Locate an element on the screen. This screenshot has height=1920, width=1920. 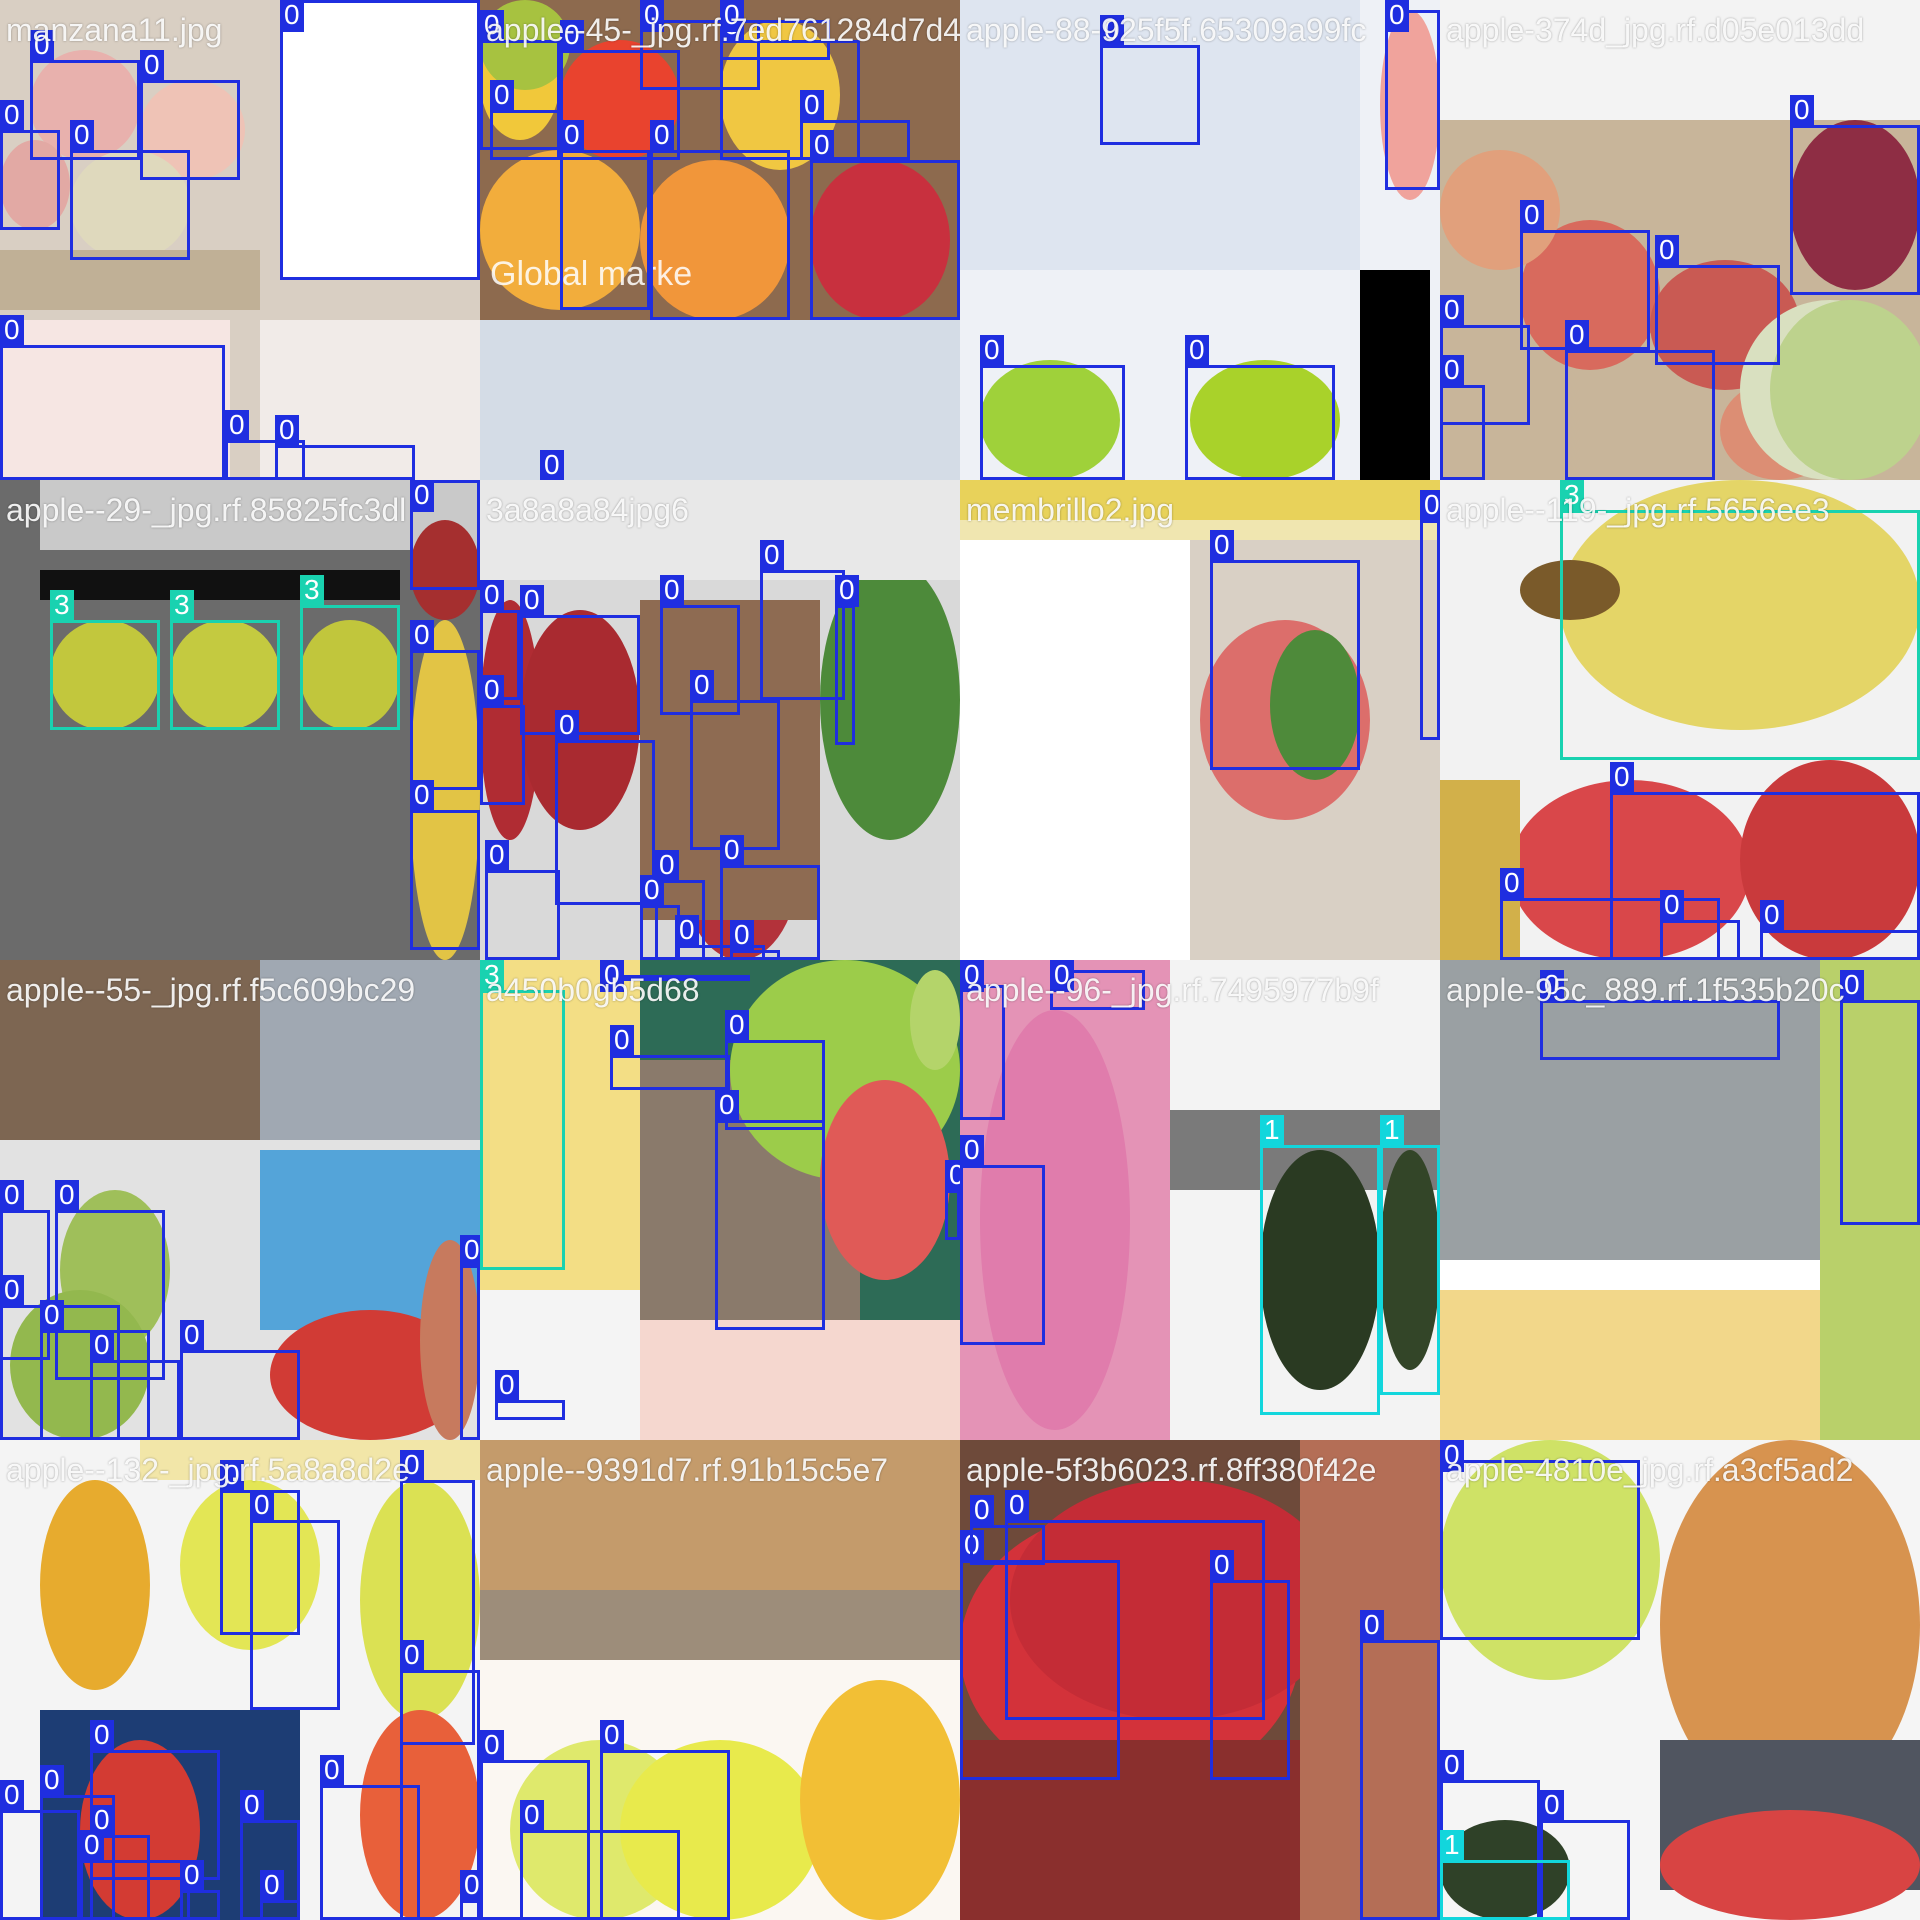
mosaic-tile: 0 0 0 0 0 apple-5f3b6023.rf.8ff380f42e is located at coordinates (1200, 1680).